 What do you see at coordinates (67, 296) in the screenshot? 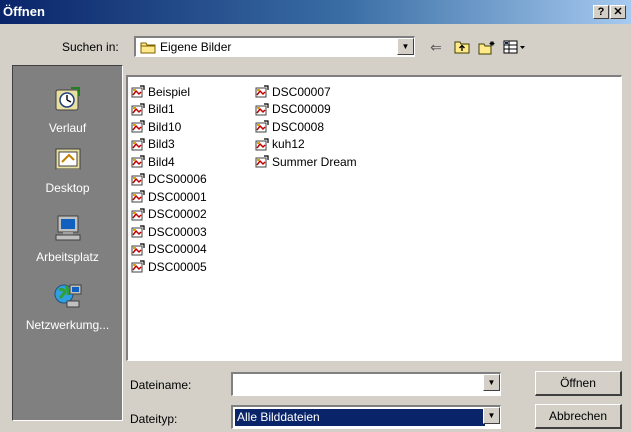
I see `network-icon` at bounding box center [67, 296].